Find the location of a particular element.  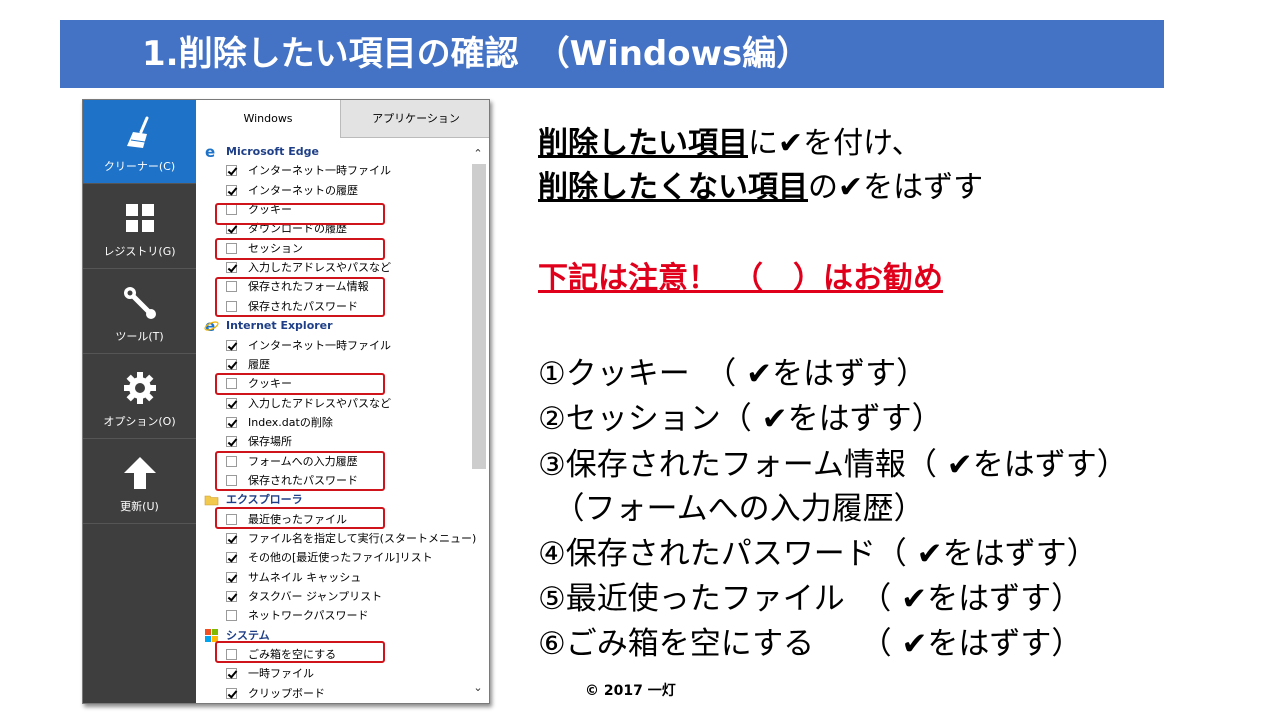

nav-tools: ツール(T) is located at coordinates (139, 312).